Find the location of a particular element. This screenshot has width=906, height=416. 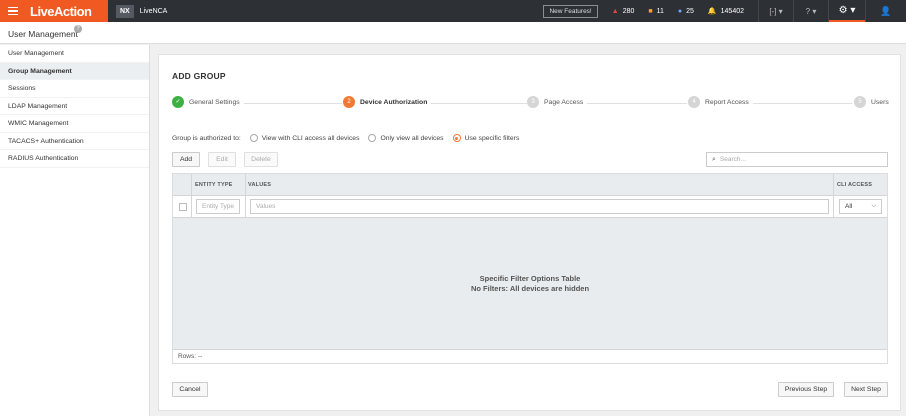

hamburger-menu-icon is located at coordinates (13, 11).